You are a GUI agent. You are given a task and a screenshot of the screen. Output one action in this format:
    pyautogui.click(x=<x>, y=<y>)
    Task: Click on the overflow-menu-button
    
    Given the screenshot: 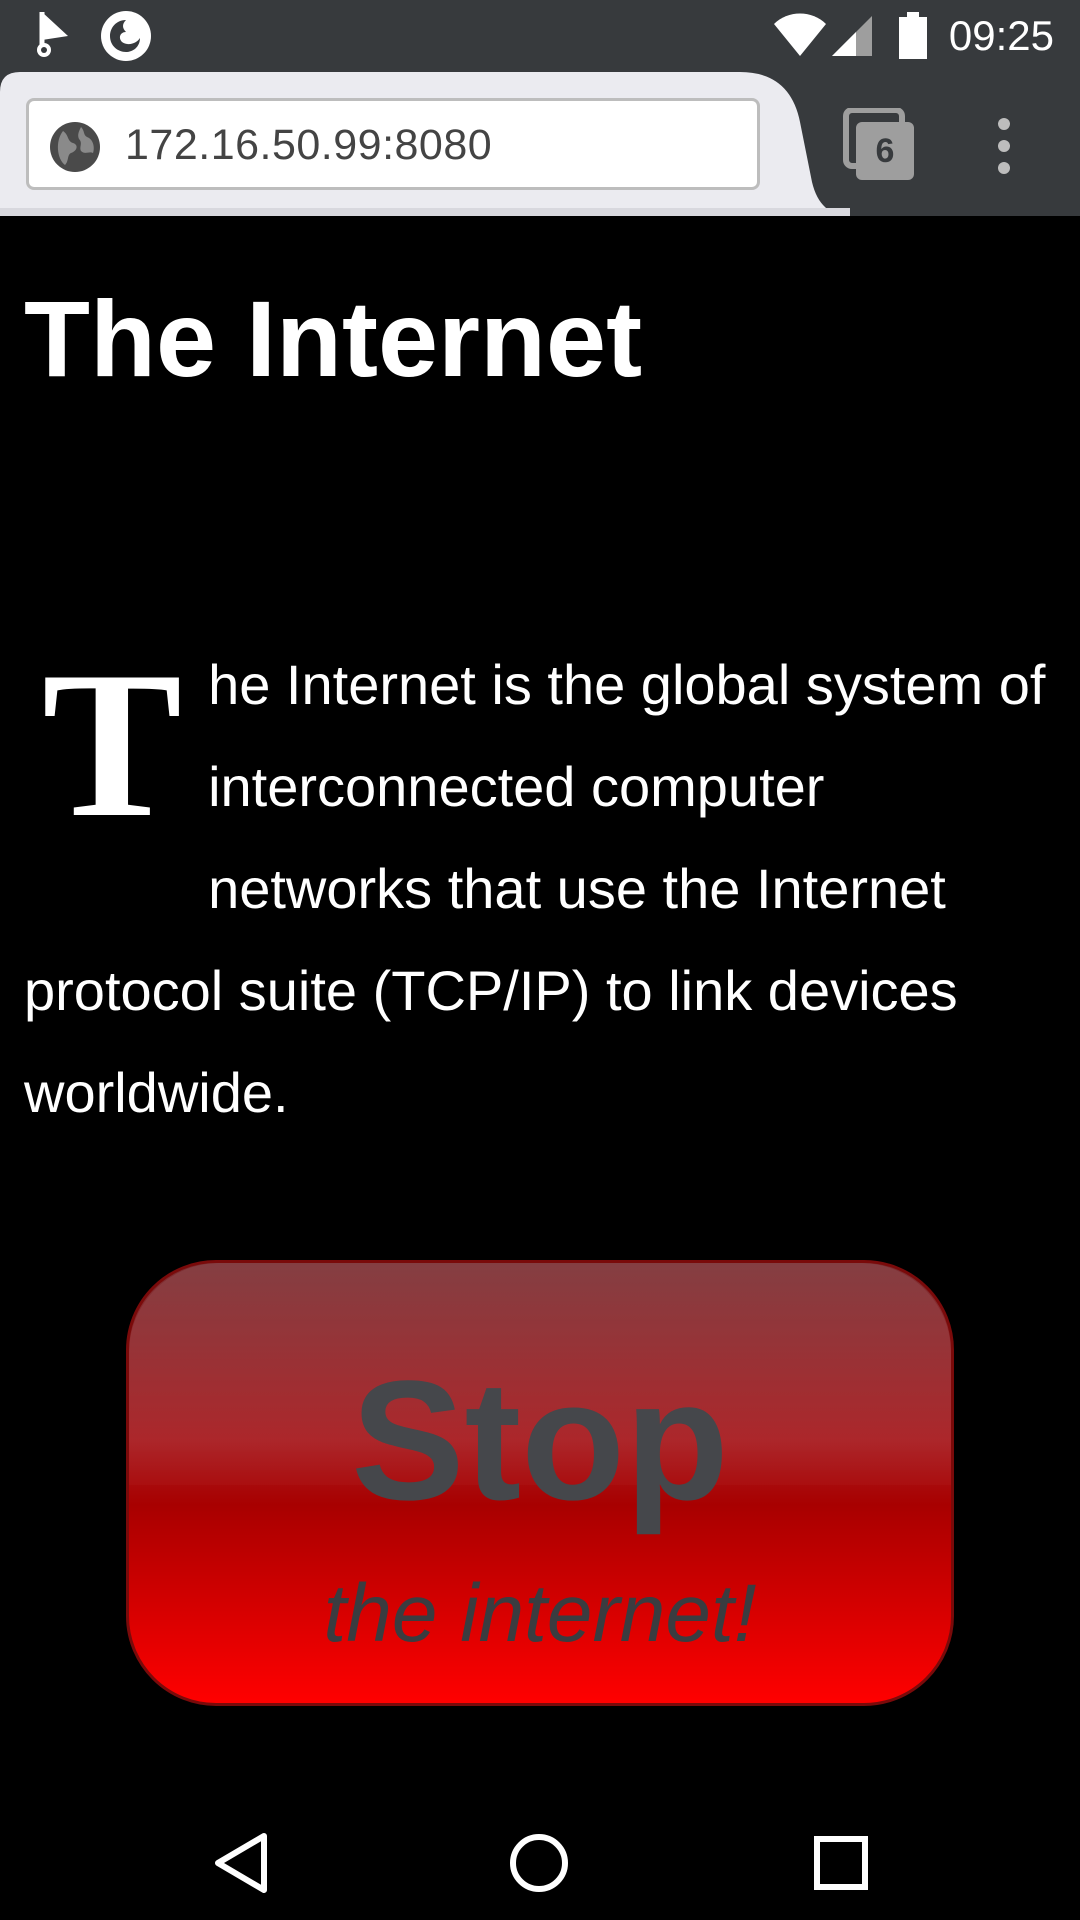 What is the action you would take?
    pyautogui.click(x=1004, y=146)
    